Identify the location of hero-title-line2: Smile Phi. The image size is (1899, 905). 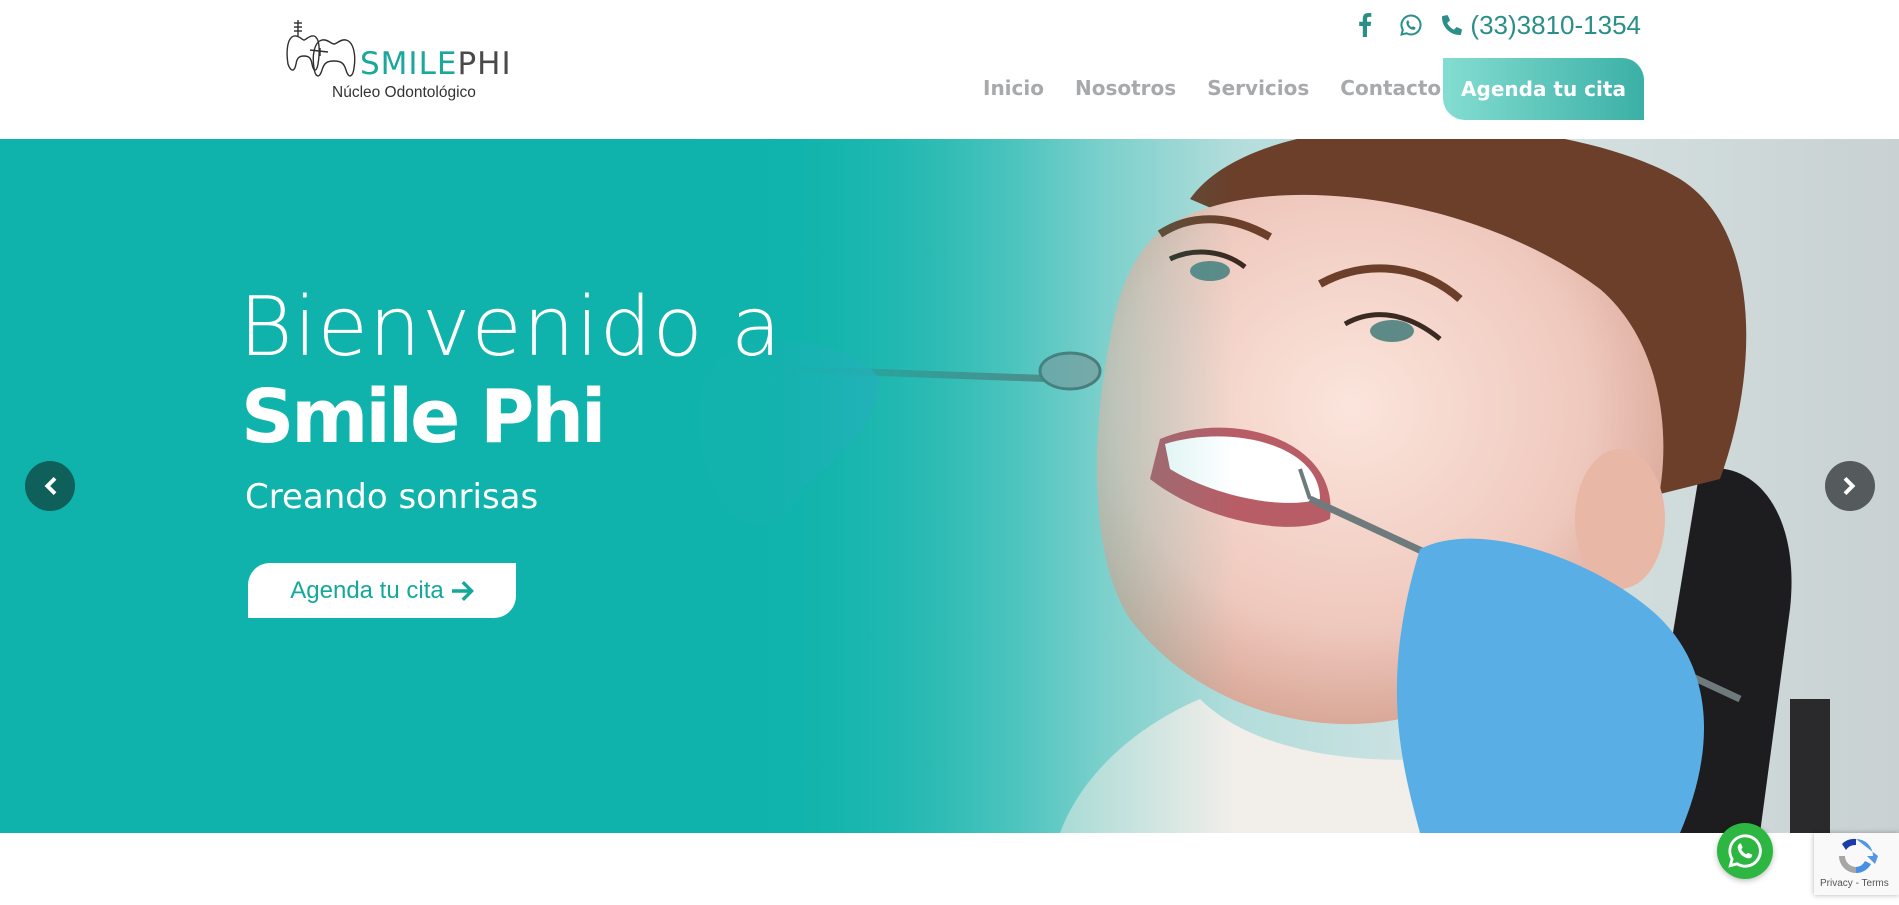
(423, 417).